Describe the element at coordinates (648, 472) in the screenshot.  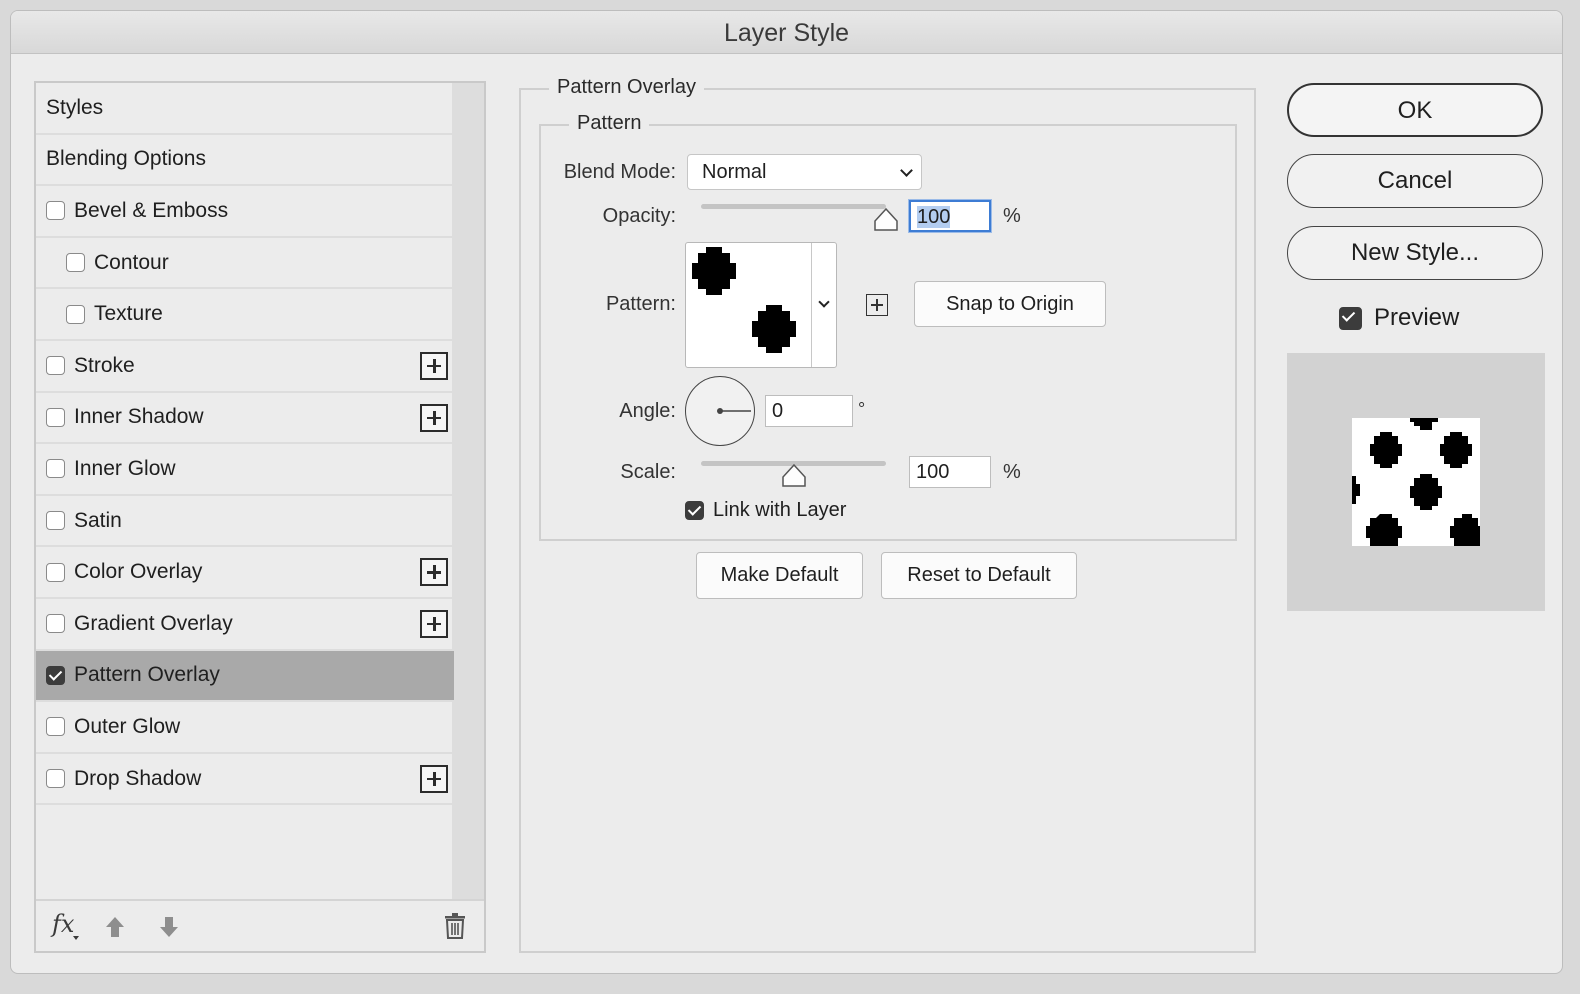
I see `scale-label: Scale:` at that location.